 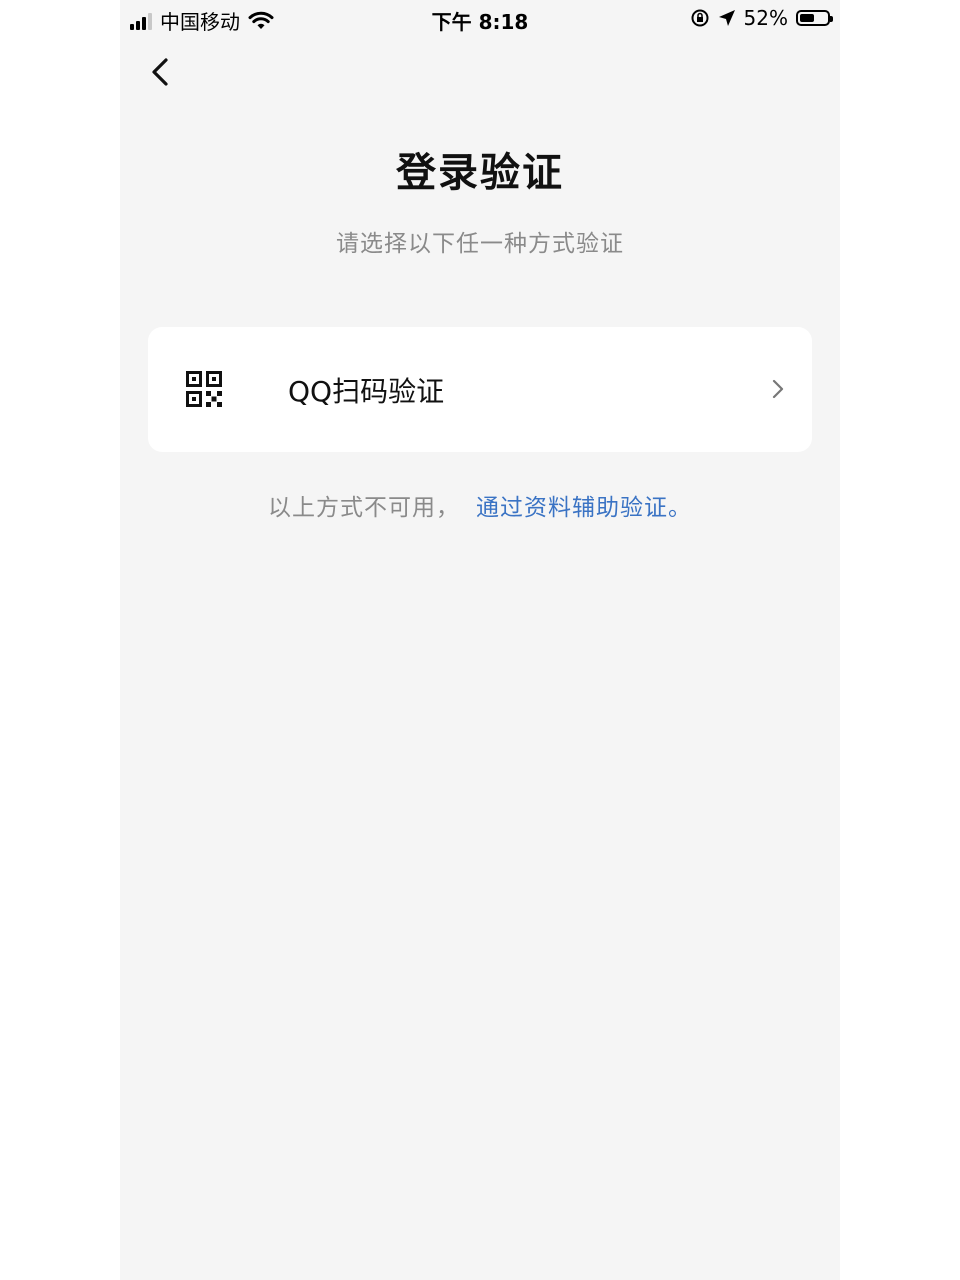 I want to click on alternative-verify-line: 以上方式不可用， 通过资料辅助验证。, so click(x=480, y=505).